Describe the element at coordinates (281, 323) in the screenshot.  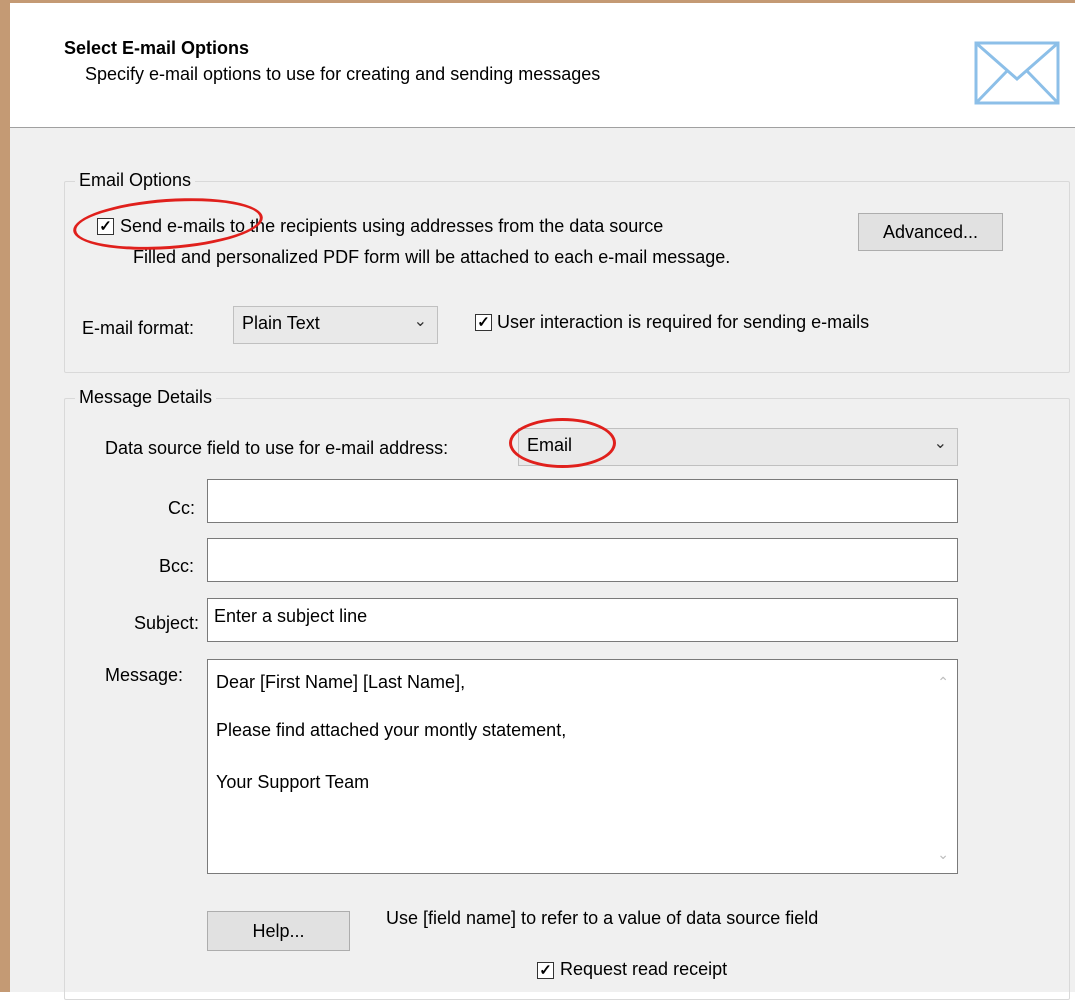
I see `email-format-value: Plain Text` at that location.